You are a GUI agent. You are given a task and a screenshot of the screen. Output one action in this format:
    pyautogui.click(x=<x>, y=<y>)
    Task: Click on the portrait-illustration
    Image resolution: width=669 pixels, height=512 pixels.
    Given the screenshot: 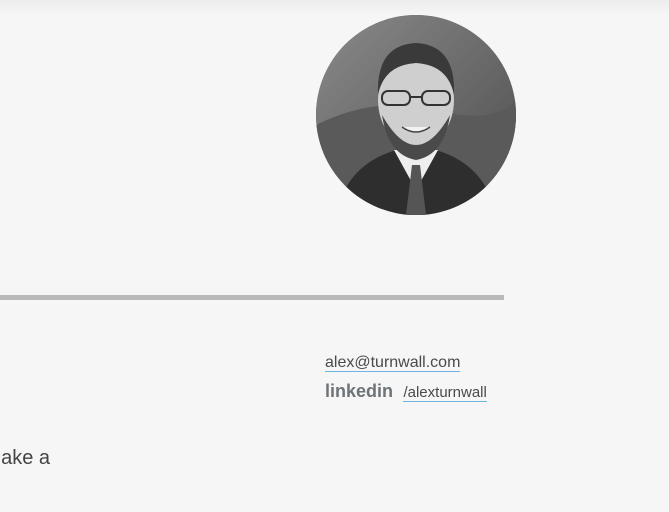 What is the action you would take?
    pyautogui.click(x=416, y=115)
    